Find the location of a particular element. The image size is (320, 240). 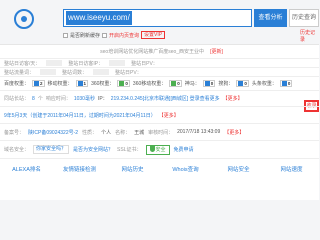

search-input: www.iseeyu.com/ is located at coordinates (157, 18).